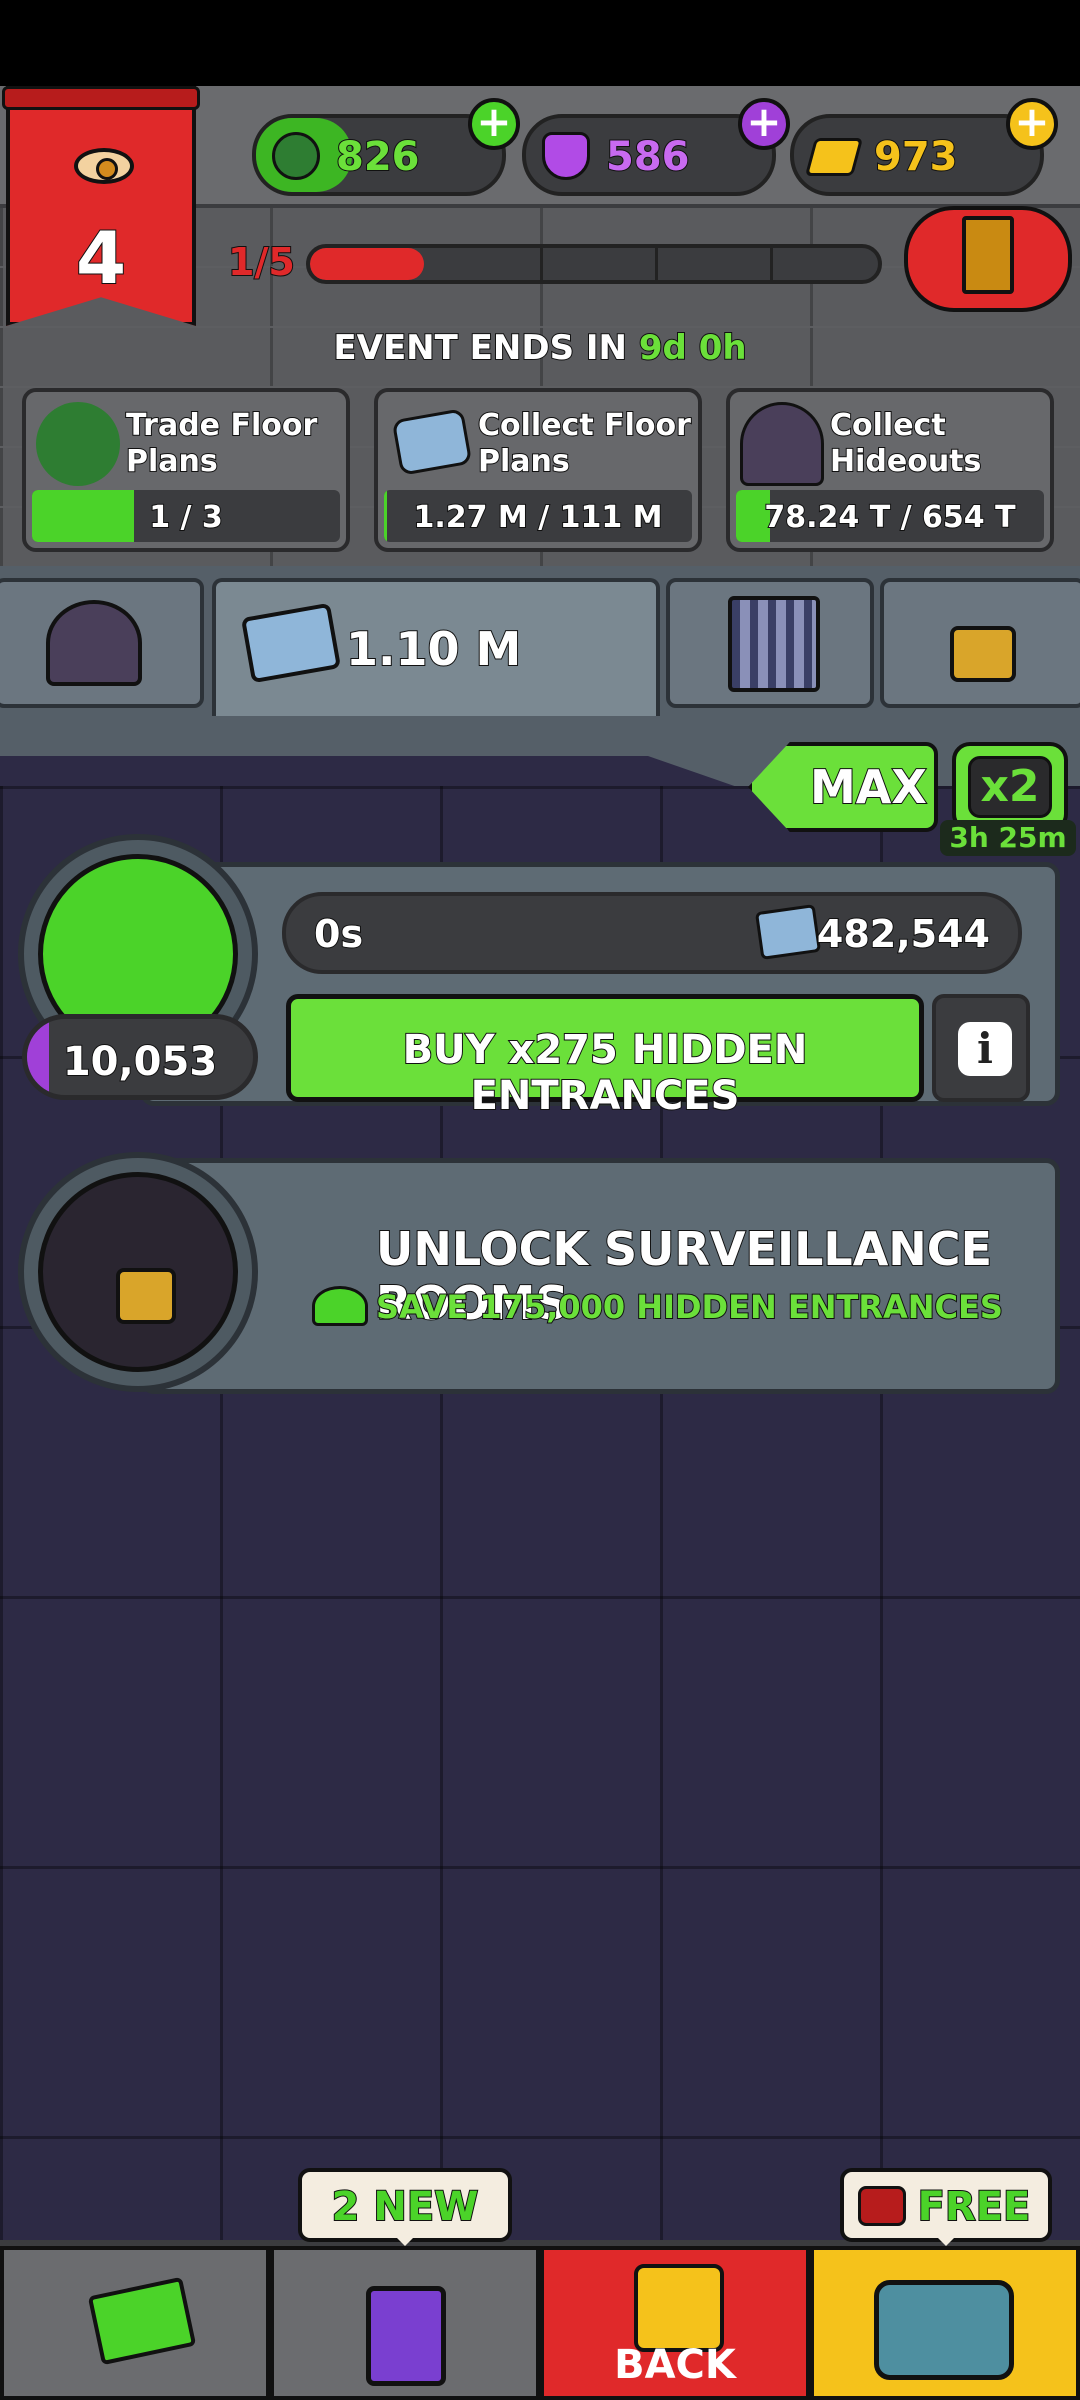  I want to click on mission-progress-bar: 78.24 T / 654 T, so click(890, 516).